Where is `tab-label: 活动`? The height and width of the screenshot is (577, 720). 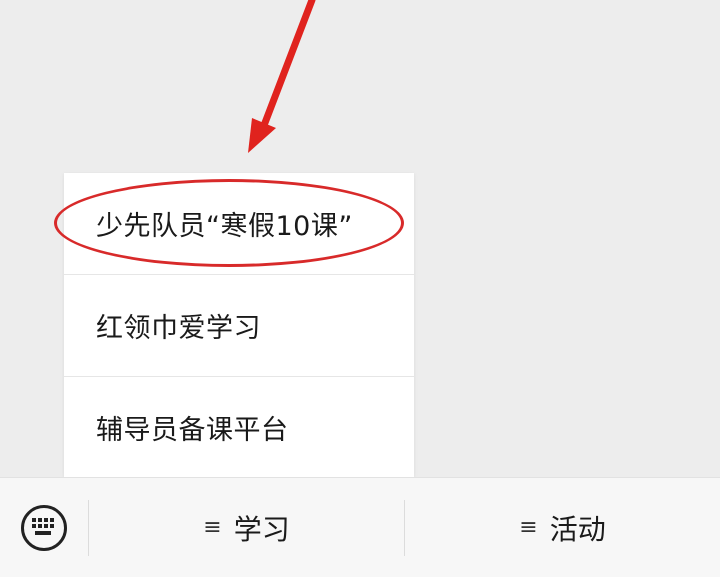 tab-label: 活动 is located at coordinates (577, 529).